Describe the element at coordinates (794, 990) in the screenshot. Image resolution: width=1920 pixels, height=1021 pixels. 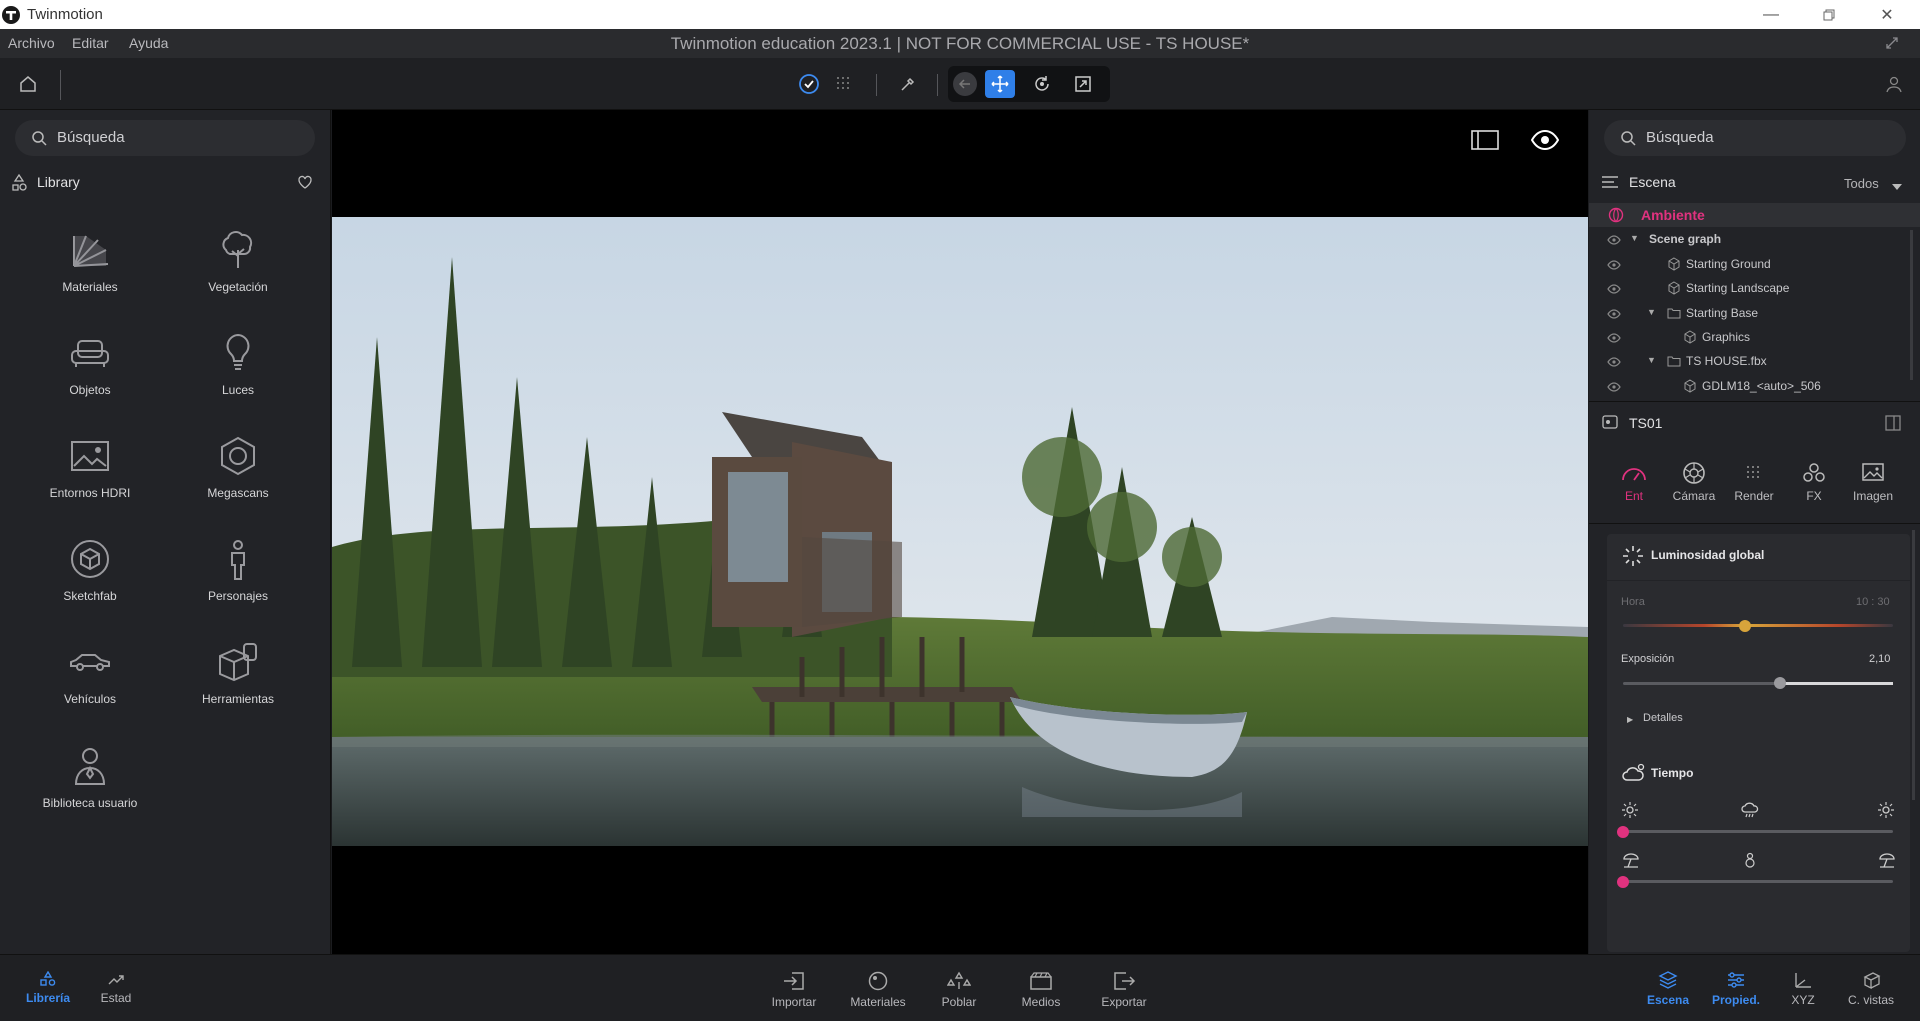
I see `nav-importar: Importar` at that location.